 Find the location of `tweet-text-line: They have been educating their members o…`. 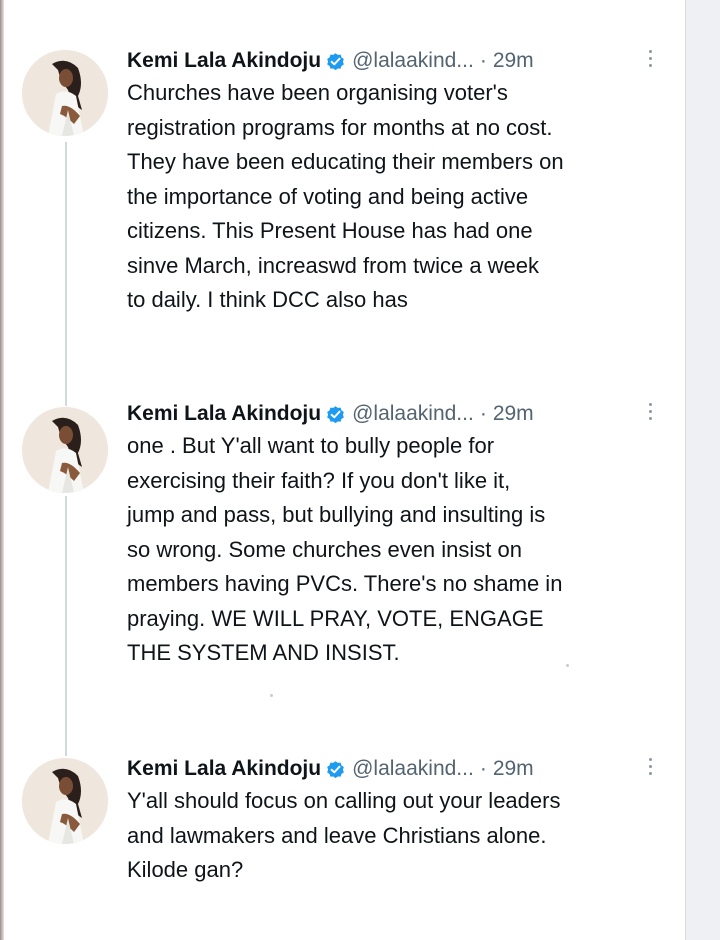

tweet-text-line: They have been educating their members o… is located at coordinates (345, 161).